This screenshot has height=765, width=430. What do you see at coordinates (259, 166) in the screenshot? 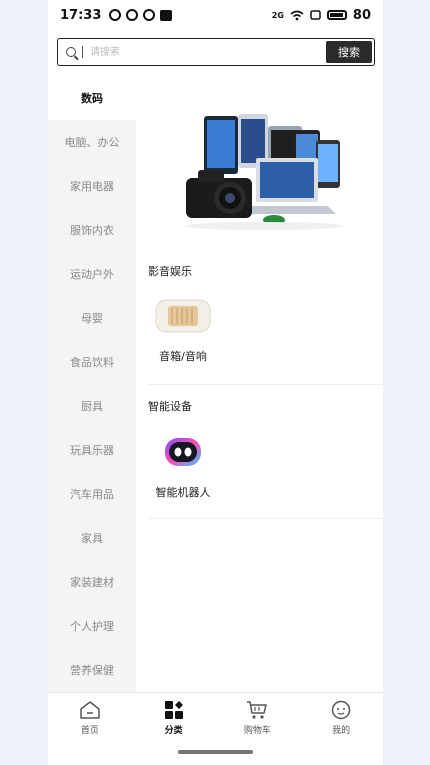
I see `digital-banner-image` at bounding box center [259, 166].